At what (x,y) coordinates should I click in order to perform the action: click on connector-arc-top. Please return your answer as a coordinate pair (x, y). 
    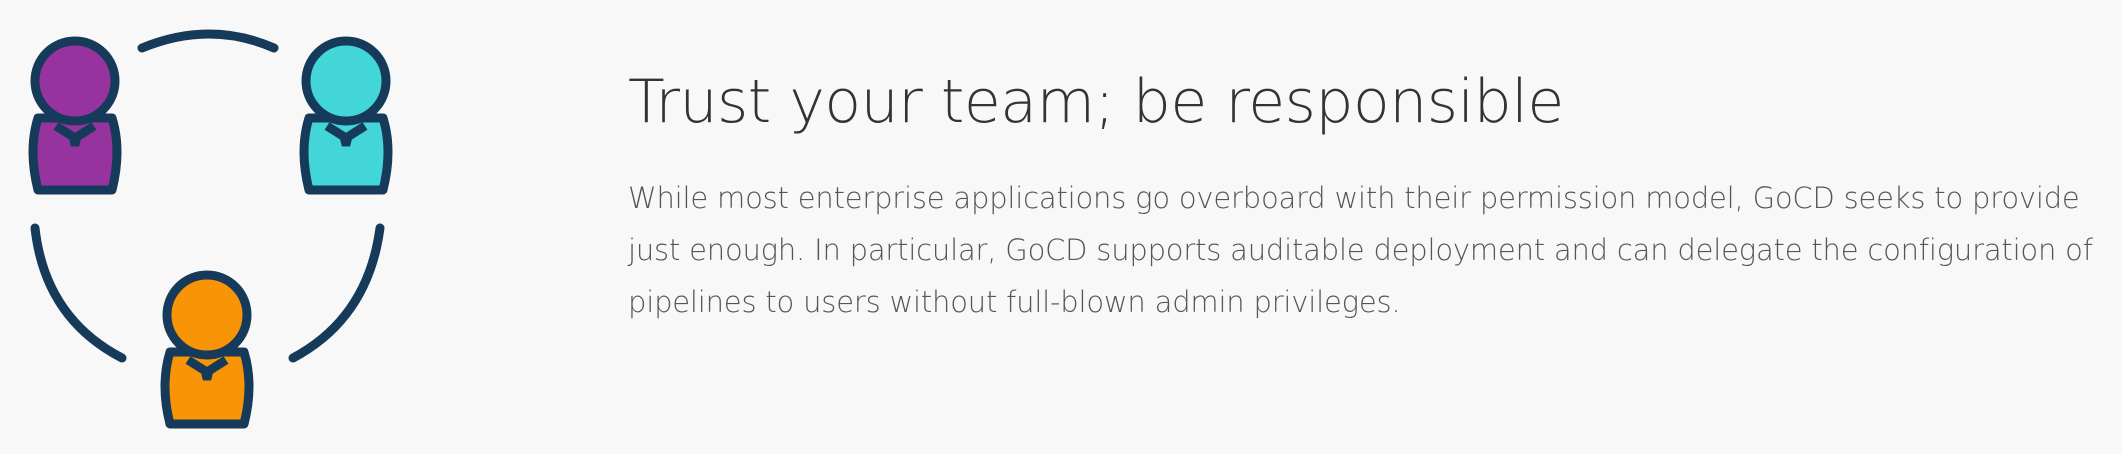
    Looking at the image, I should click on (208, 41).